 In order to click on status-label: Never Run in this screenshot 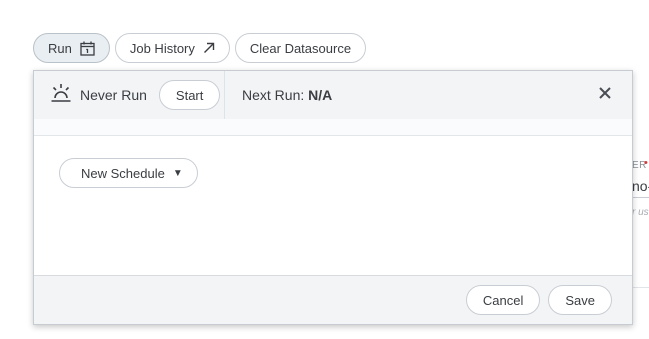, I will do `click(113, 95)`.